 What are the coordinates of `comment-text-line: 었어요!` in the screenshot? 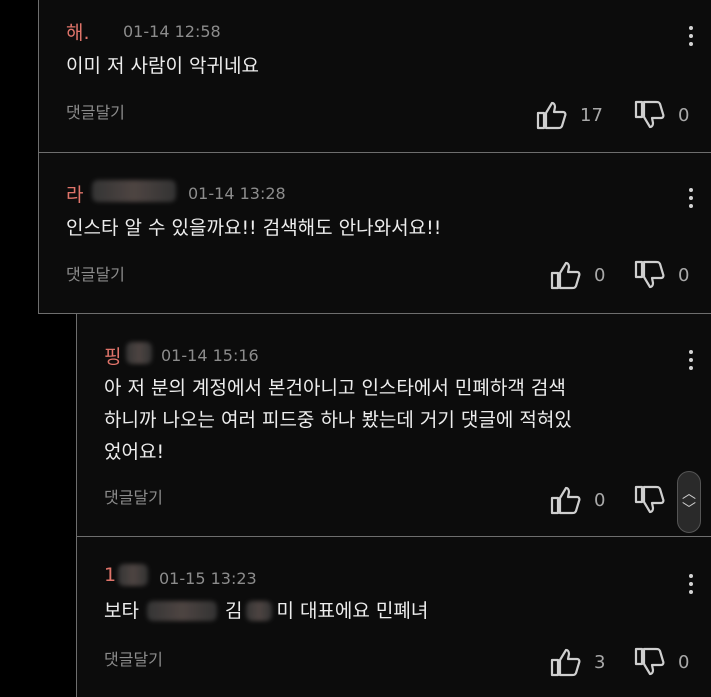 It's located at (134, 452).